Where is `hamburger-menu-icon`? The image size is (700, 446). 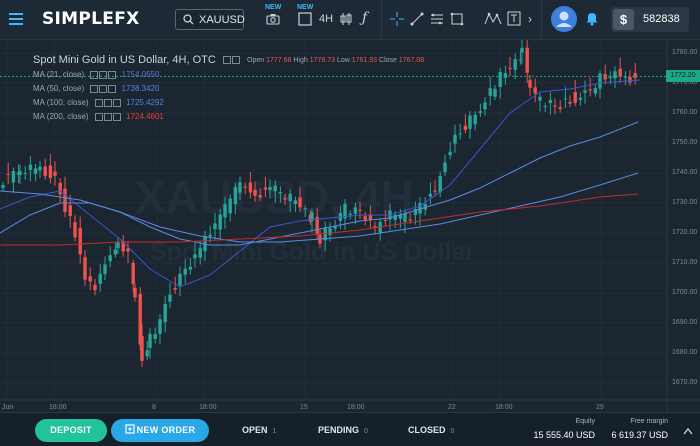
hamburger-menu-icon is located at coordinates (16, 19).